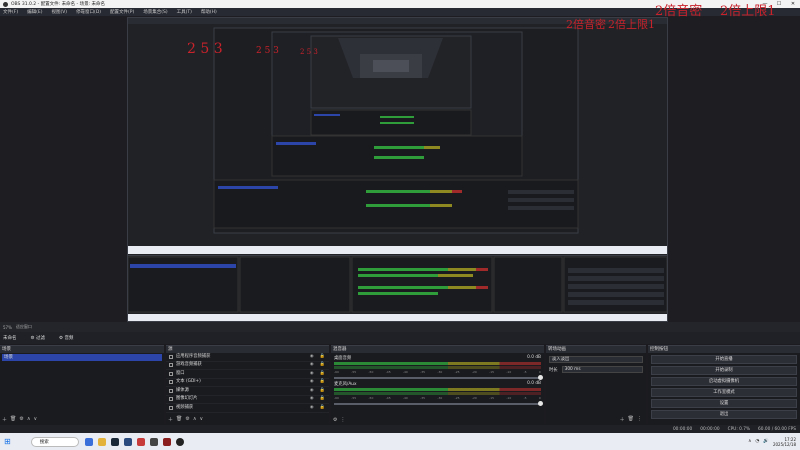  What do you see at coordinates (724, 414) in the screenshot?
I see `exit-button: 退出` at bounding box center [724, 414].